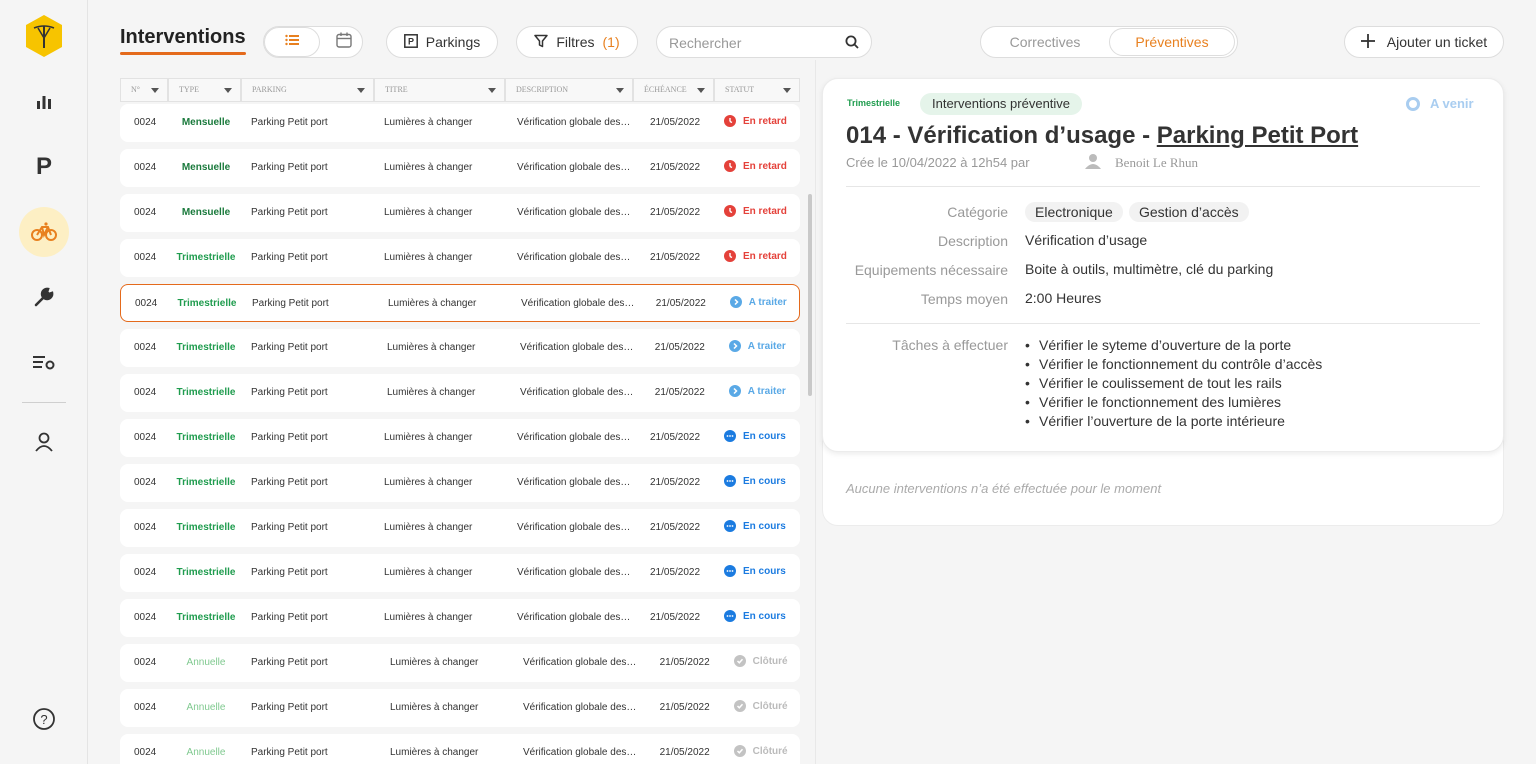 This screenshot has height=764, width=1536. I want to click on search-icon, so click(852, 44).